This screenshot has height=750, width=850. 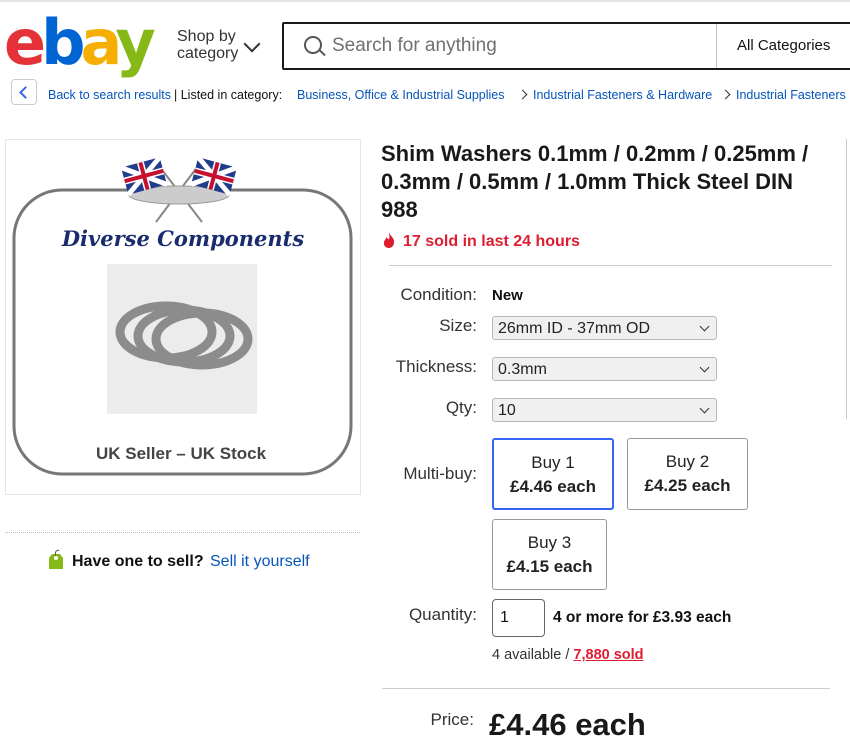 I want to click on thickness-select-value: 0.3mm, so click(x=522, y=369).